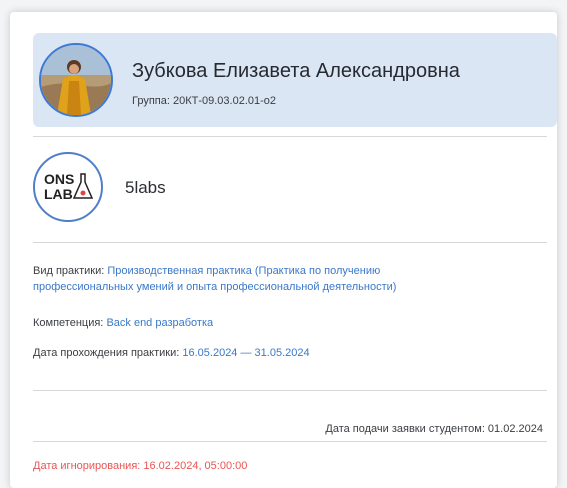  Describe the element at coordinates (68, 323) in the screenshot. I see `competence-label: Компетенция:` at that location.